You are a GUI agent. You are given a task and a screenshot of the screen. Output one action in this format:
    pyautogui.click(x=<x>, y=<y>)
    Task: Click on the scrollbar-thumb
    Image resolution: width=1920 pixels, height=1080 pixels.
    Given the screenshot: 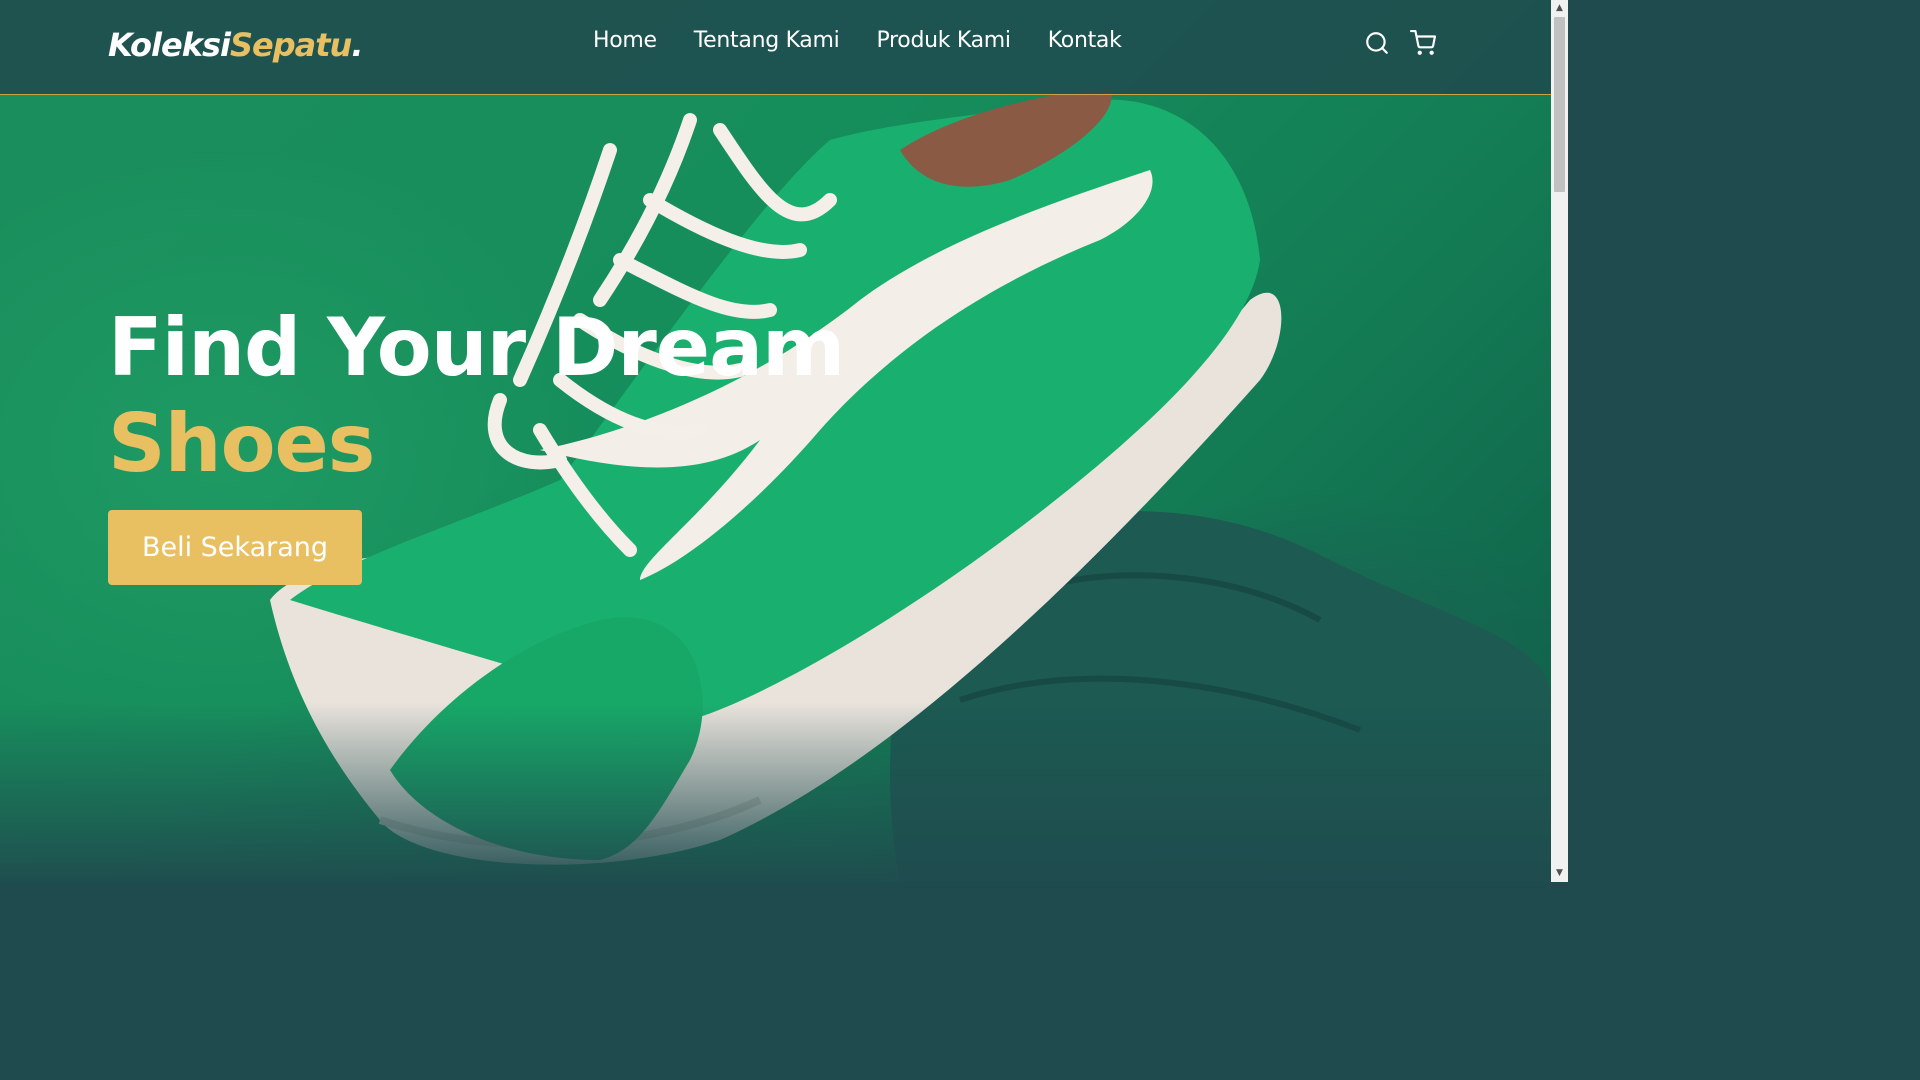 What is the action you would take?
    pyautogui.click(x=1559, y=104)
    